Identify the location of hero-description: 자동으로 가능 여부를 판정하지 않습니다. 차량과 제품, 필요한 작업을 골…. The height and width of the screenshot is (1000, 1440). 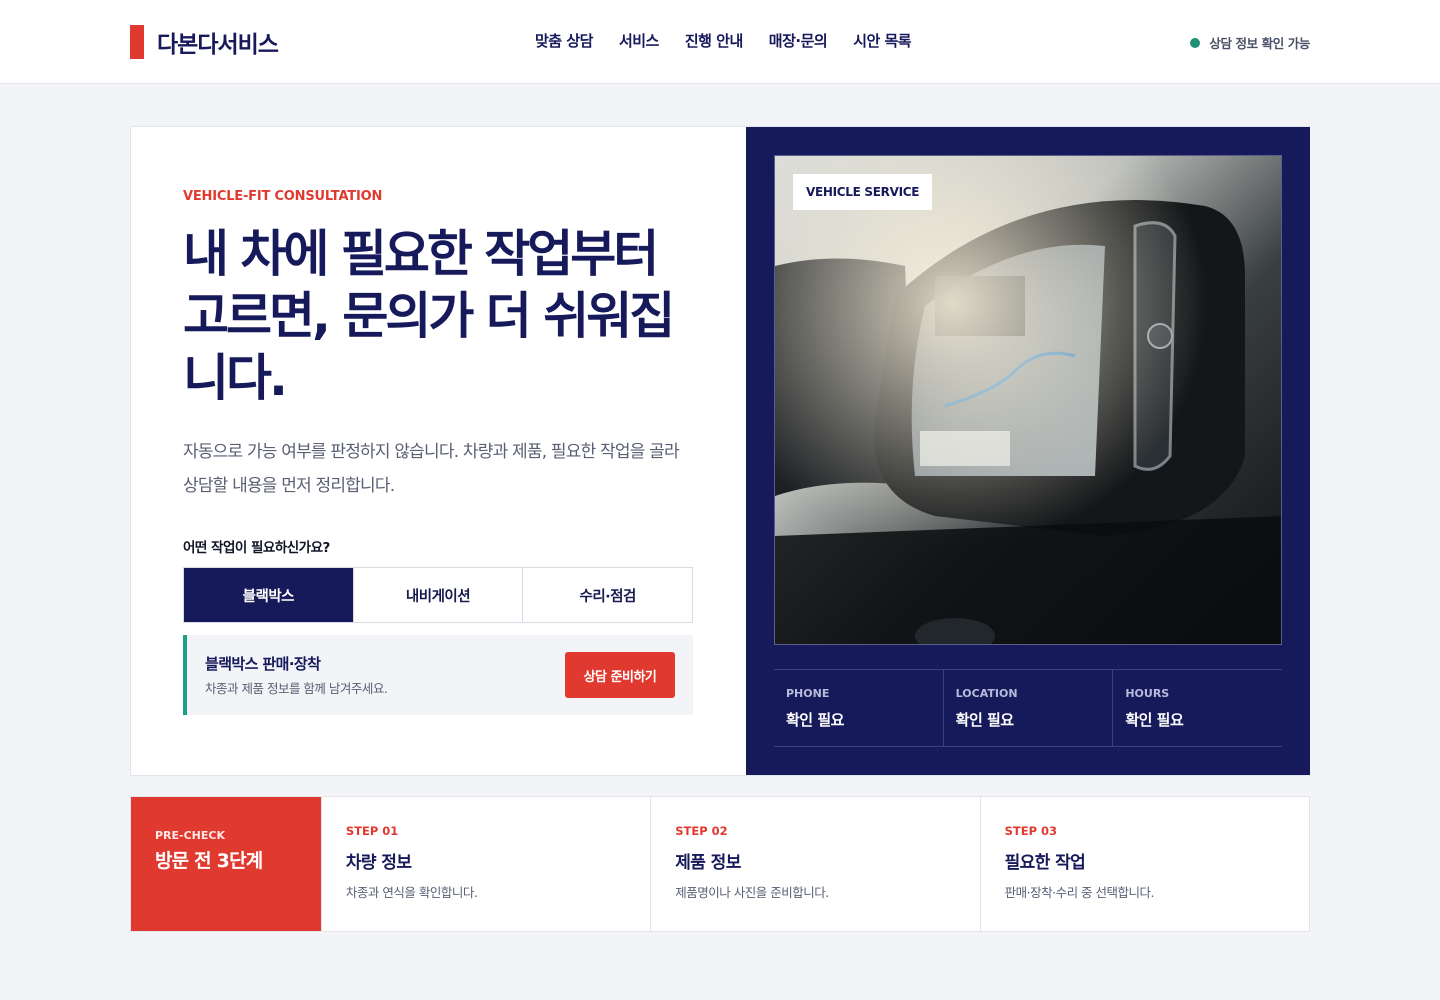
(431, 469).